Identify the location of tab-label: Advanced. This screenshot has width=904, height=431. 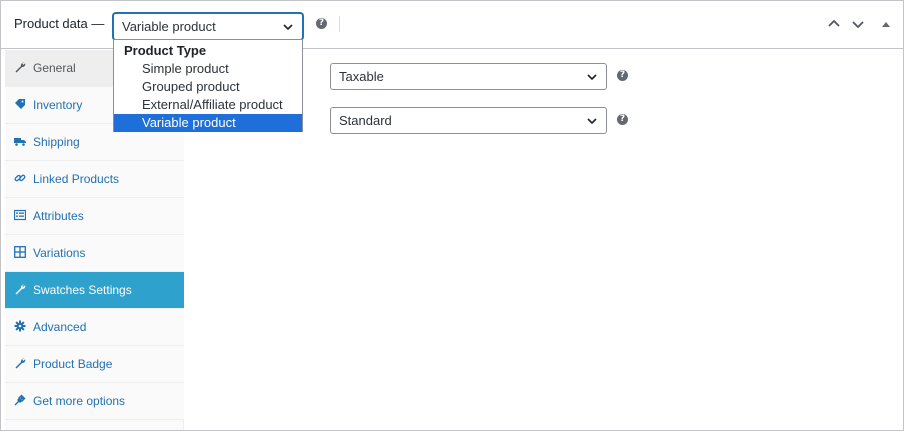
(60, 327).